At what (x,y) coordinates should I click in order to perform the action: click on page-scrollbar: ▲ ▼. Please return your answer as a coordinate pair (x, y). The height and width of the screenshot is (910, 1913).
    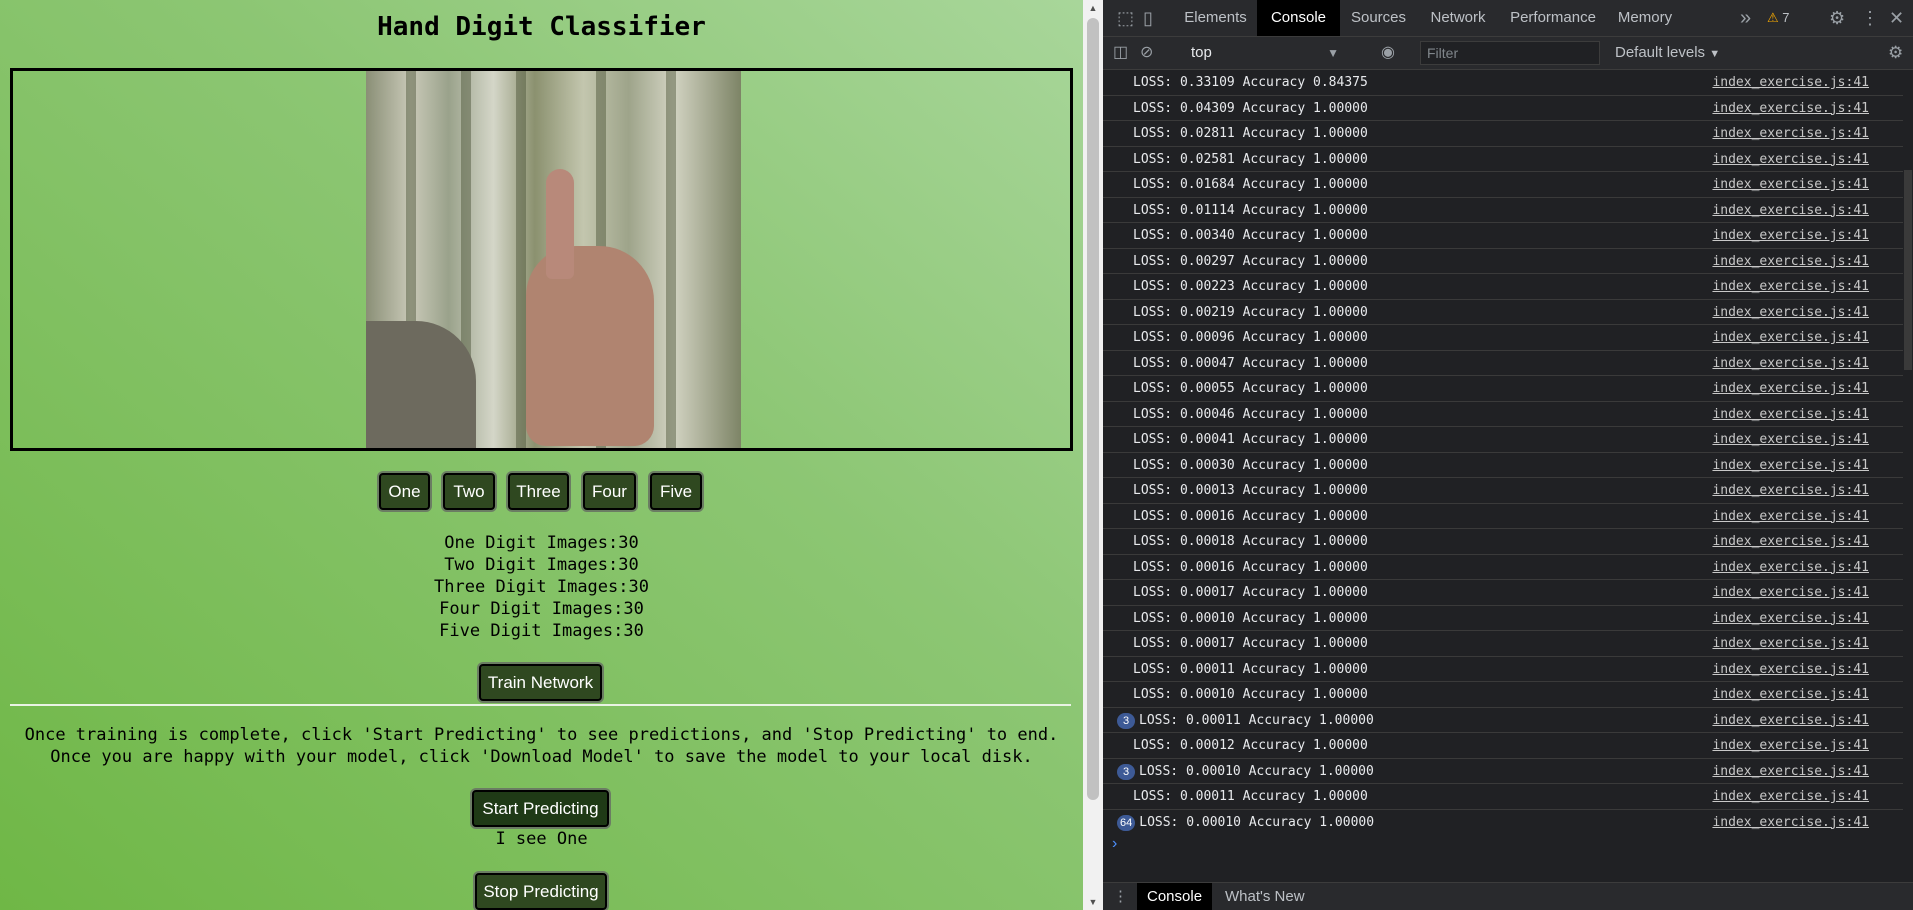
    Looking at the image, I should click on (1093, 455).